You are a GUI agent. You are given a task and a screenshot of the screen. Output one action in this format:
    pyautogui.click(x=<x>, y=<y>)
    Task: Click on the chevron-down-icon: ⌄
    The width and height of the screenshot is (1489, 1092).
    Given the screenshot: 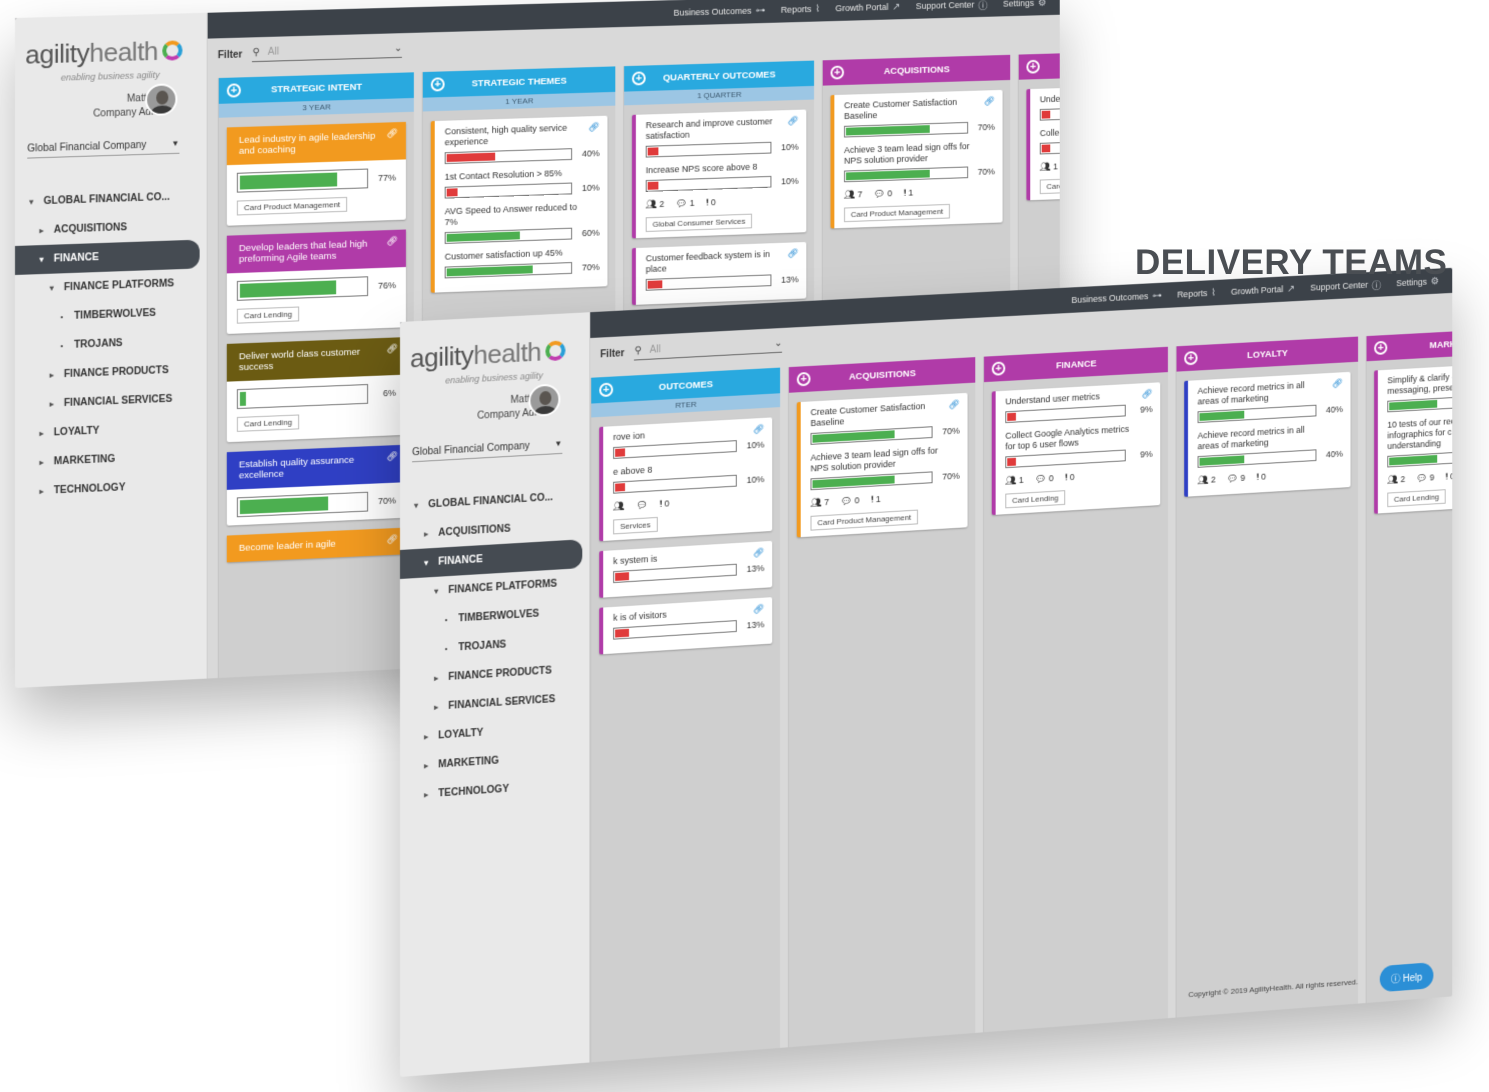 What is the action you would take?
    pyautogui.click(x=778, y=343)
    